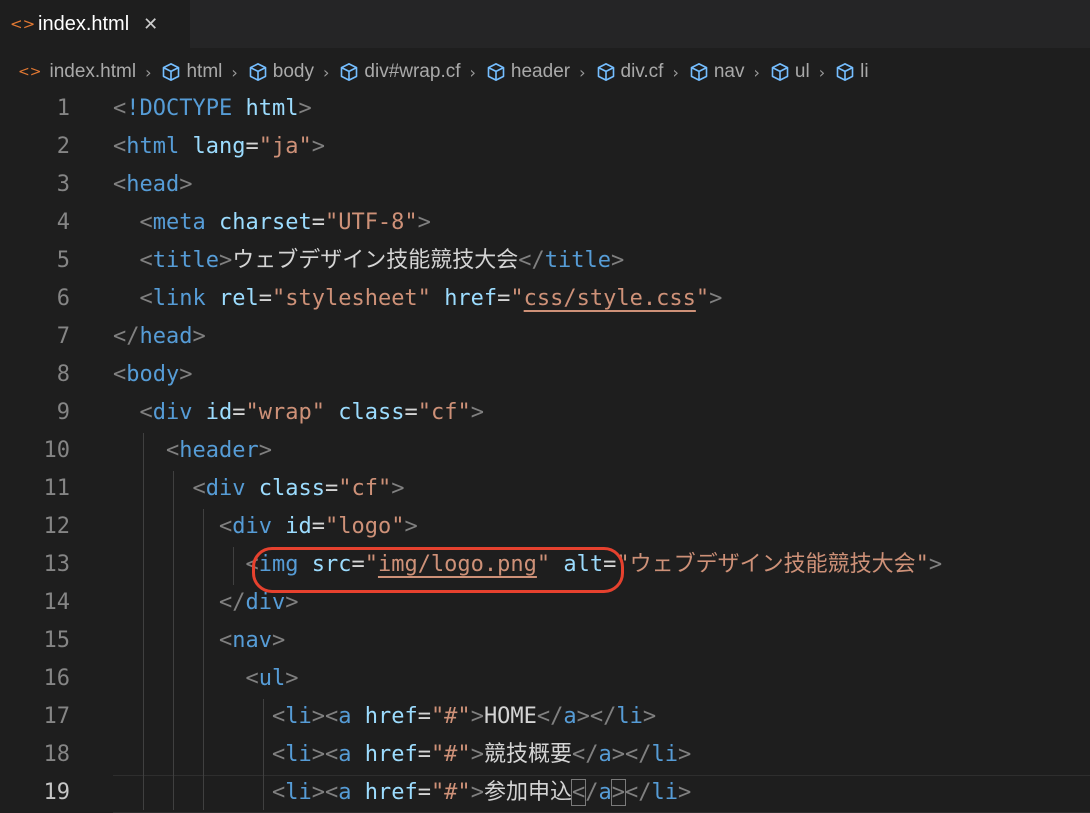 The height and width of the screenshot is (813, 1090). What do you see at coordinates (540, 71) in the screenshot?
I see `breadcrumb-label: header` at bounding box center [540, 71].